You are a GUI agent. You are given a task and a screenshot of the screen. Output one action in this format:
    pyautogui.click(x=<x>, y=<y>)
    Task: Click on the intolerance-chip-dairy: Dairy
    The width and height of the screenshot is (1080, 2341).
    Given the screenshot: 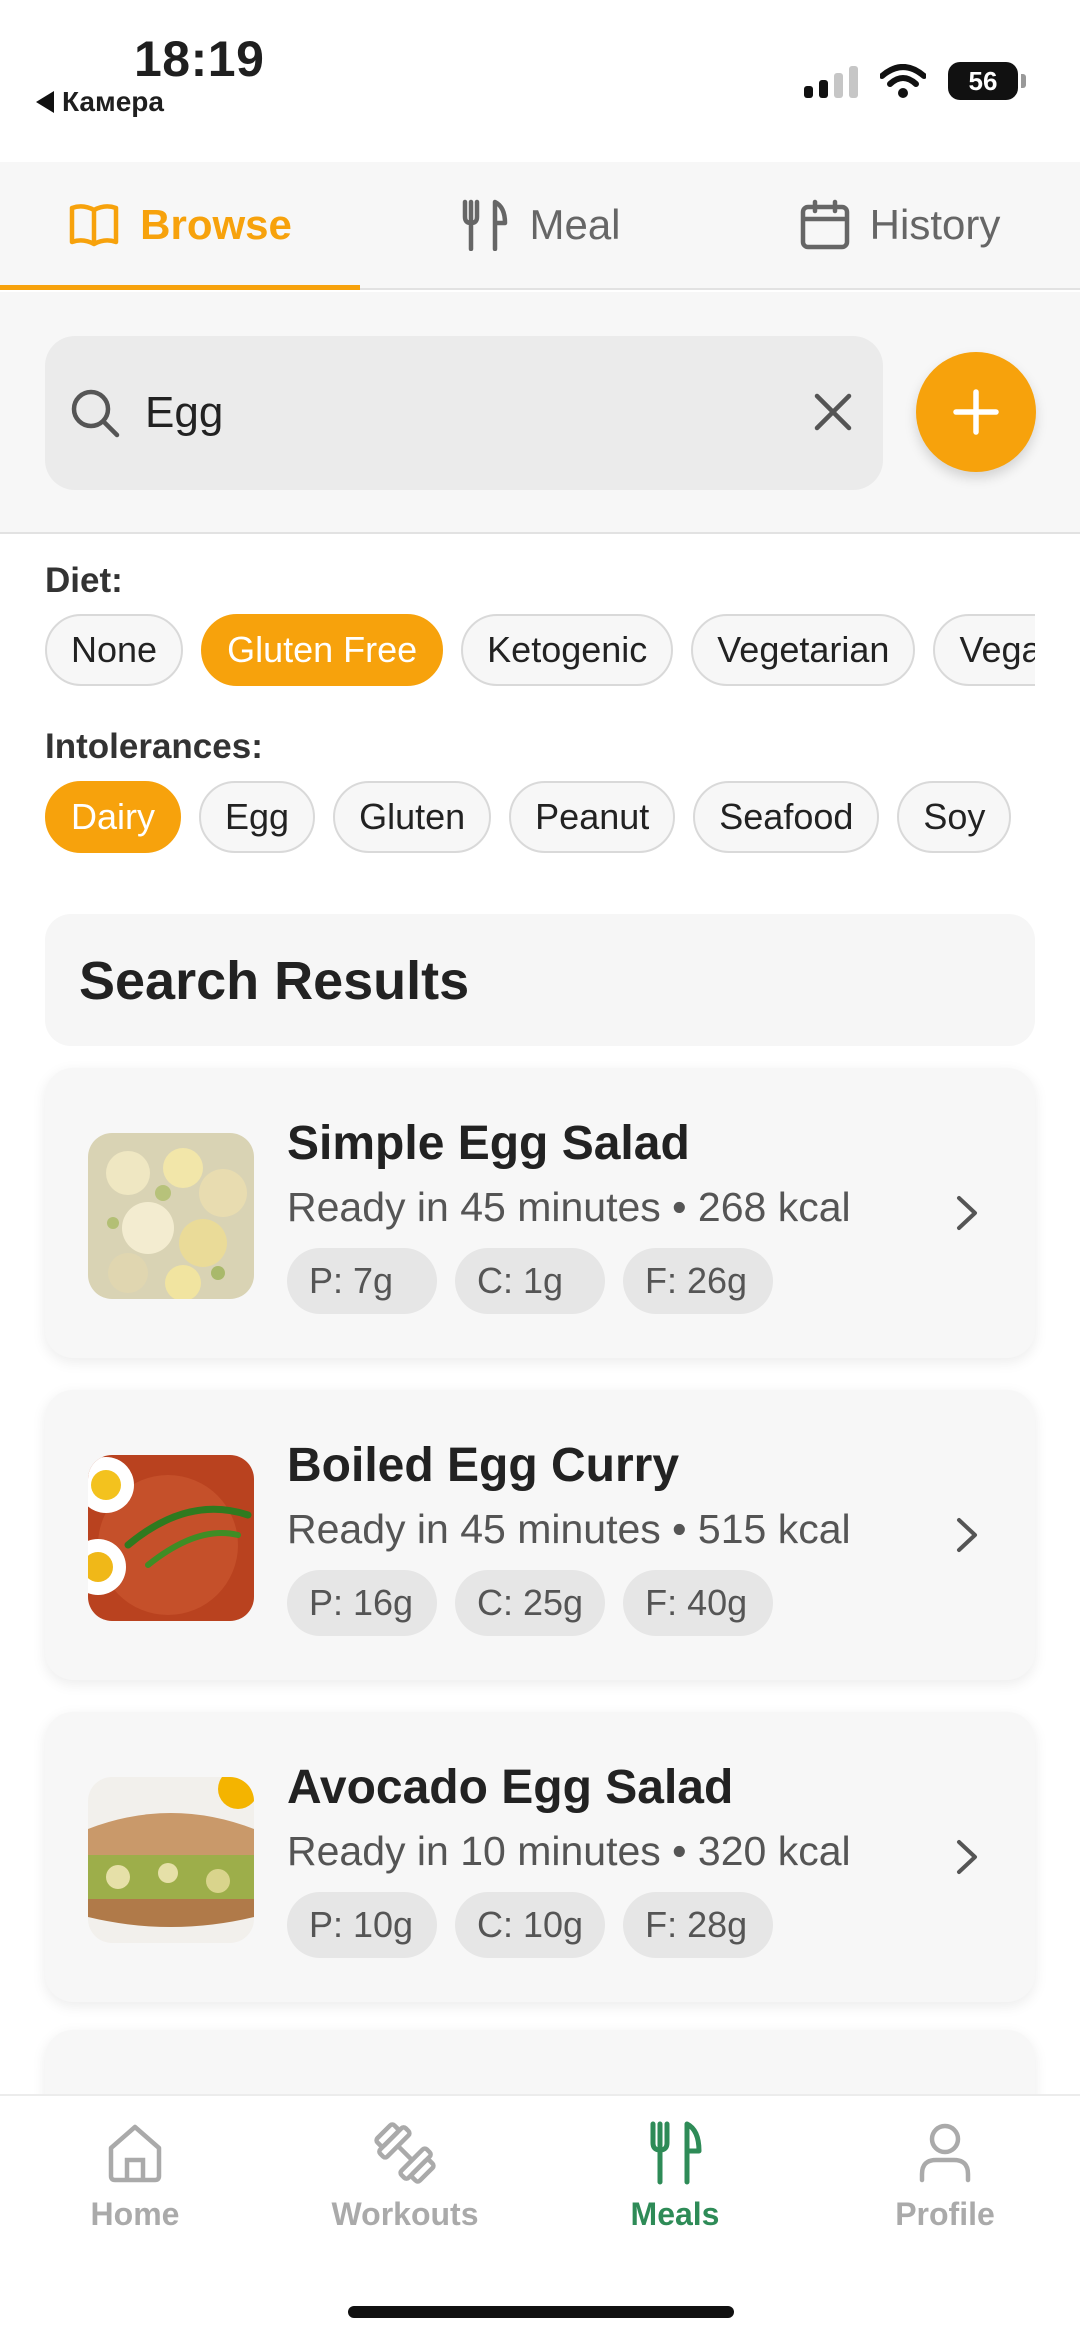 What is the action you would take?
    pyautogui.click(x=113, y=817)
    